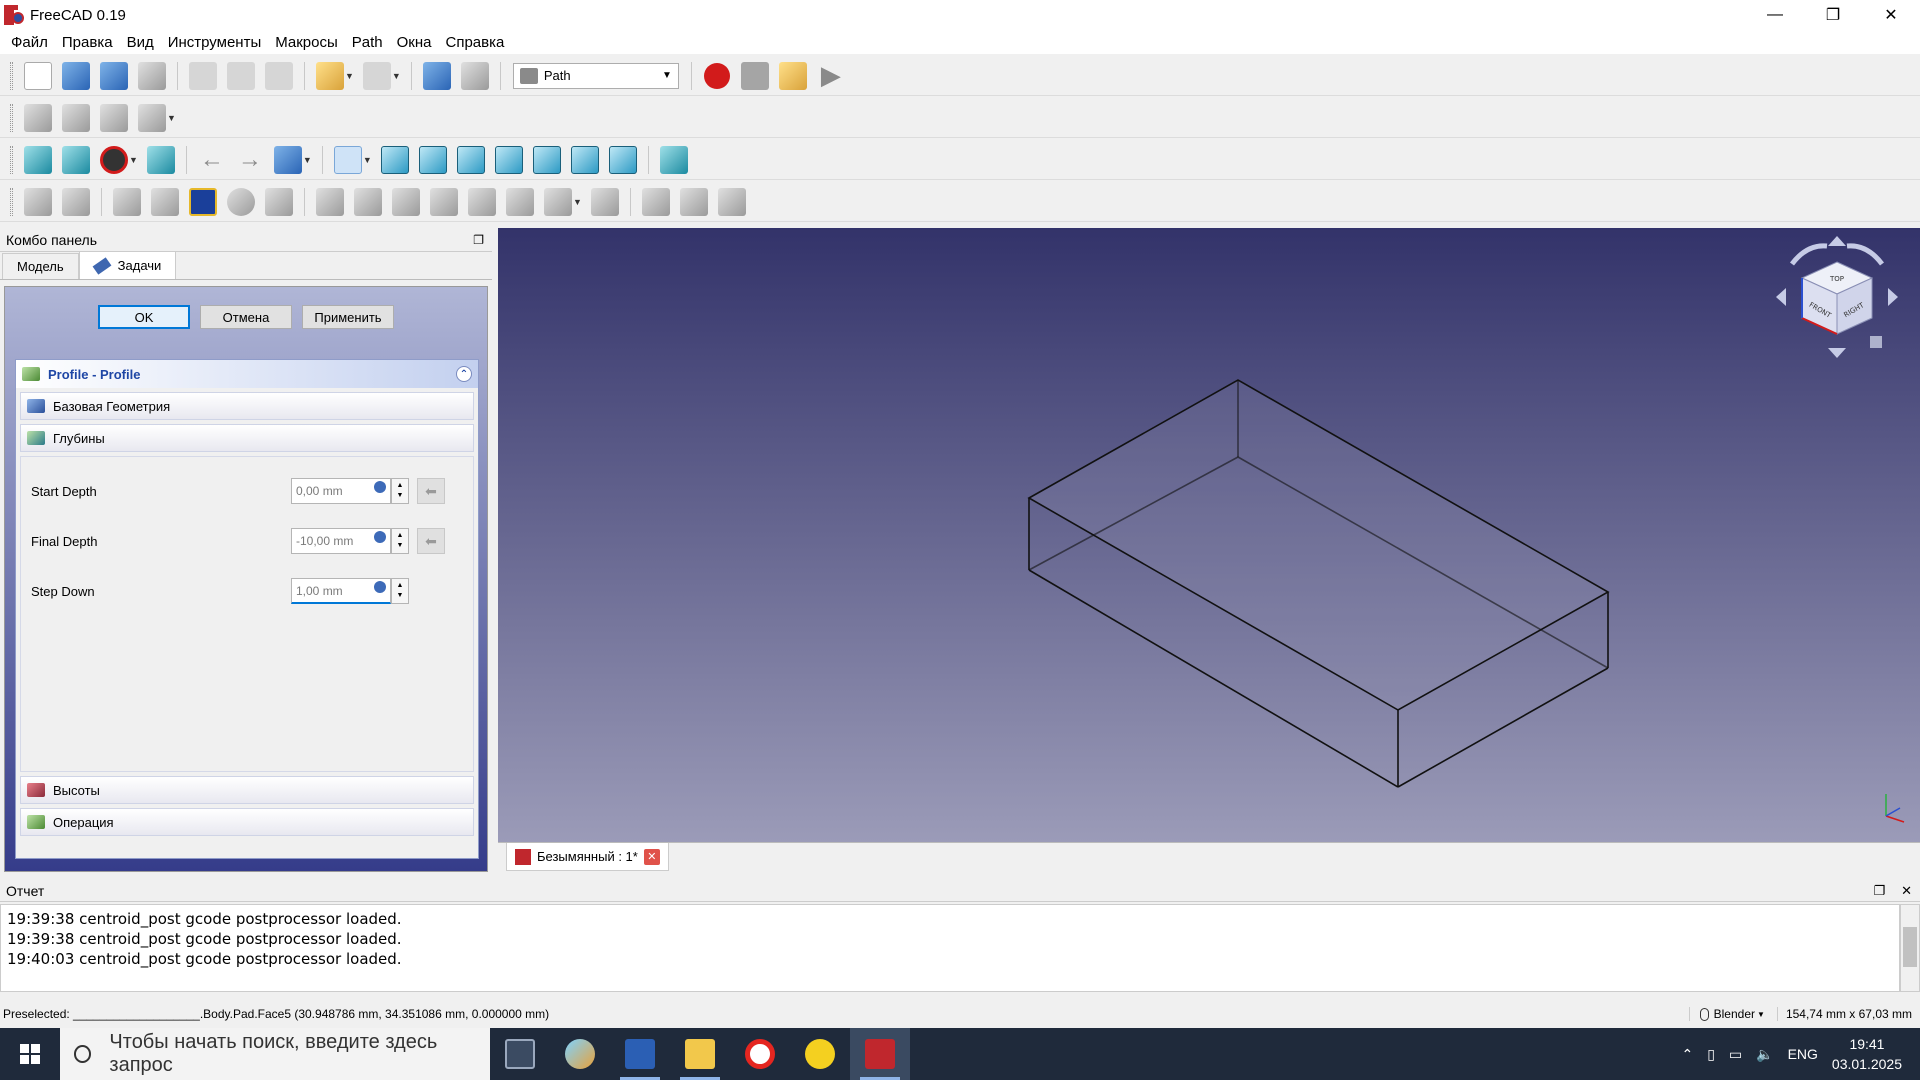 The width and height of the screenshot is (1920, 1080). I want to click on taskbar-search: Чтобы начать поиск, введите здесь запрос, so click(275, 1054).